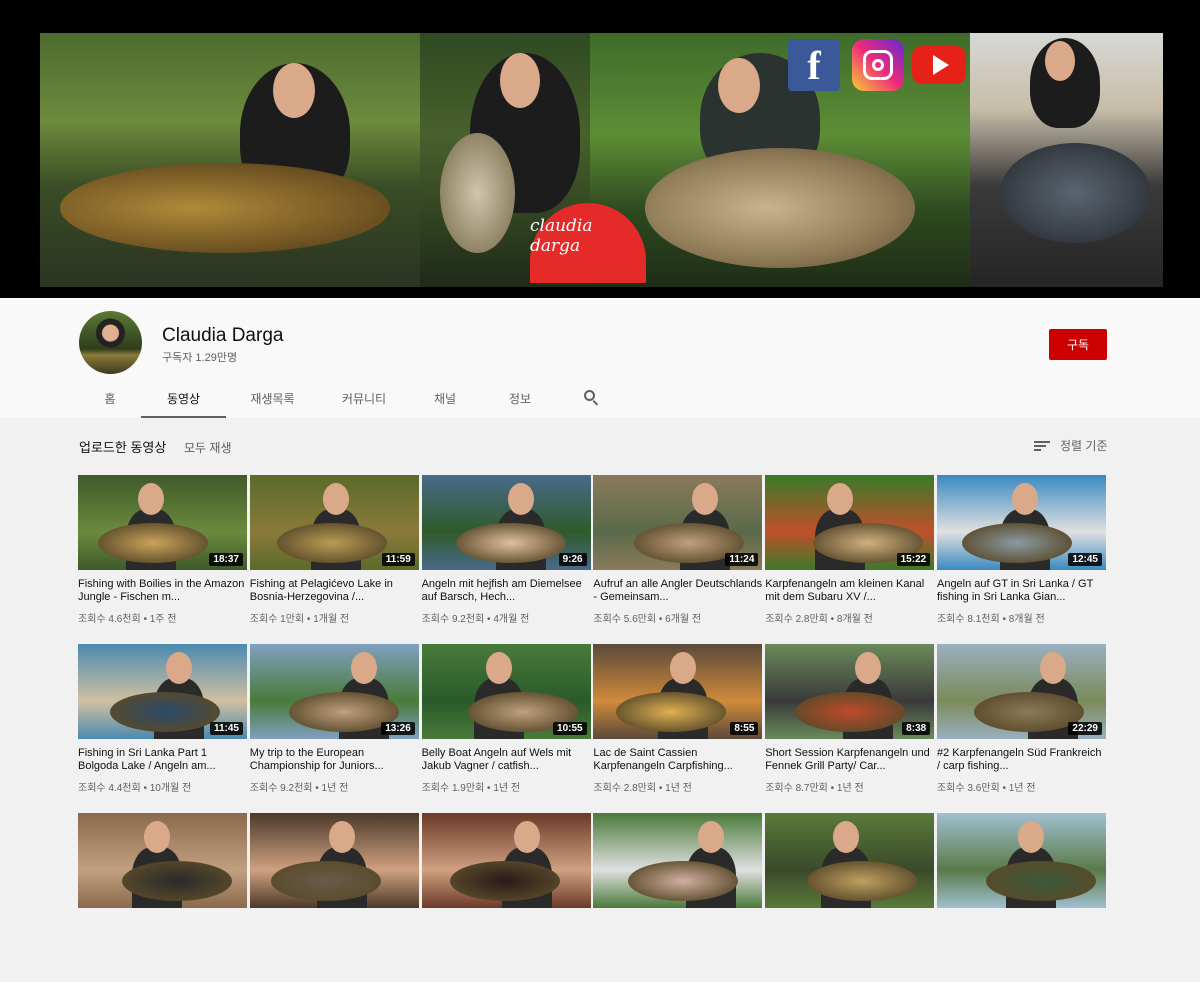  What do you see at coordinates (135, 788) in the screenshot?
I see `video-meta: 조회수 4.4천회 • 10개월 전` at bounding box center [135, 788].